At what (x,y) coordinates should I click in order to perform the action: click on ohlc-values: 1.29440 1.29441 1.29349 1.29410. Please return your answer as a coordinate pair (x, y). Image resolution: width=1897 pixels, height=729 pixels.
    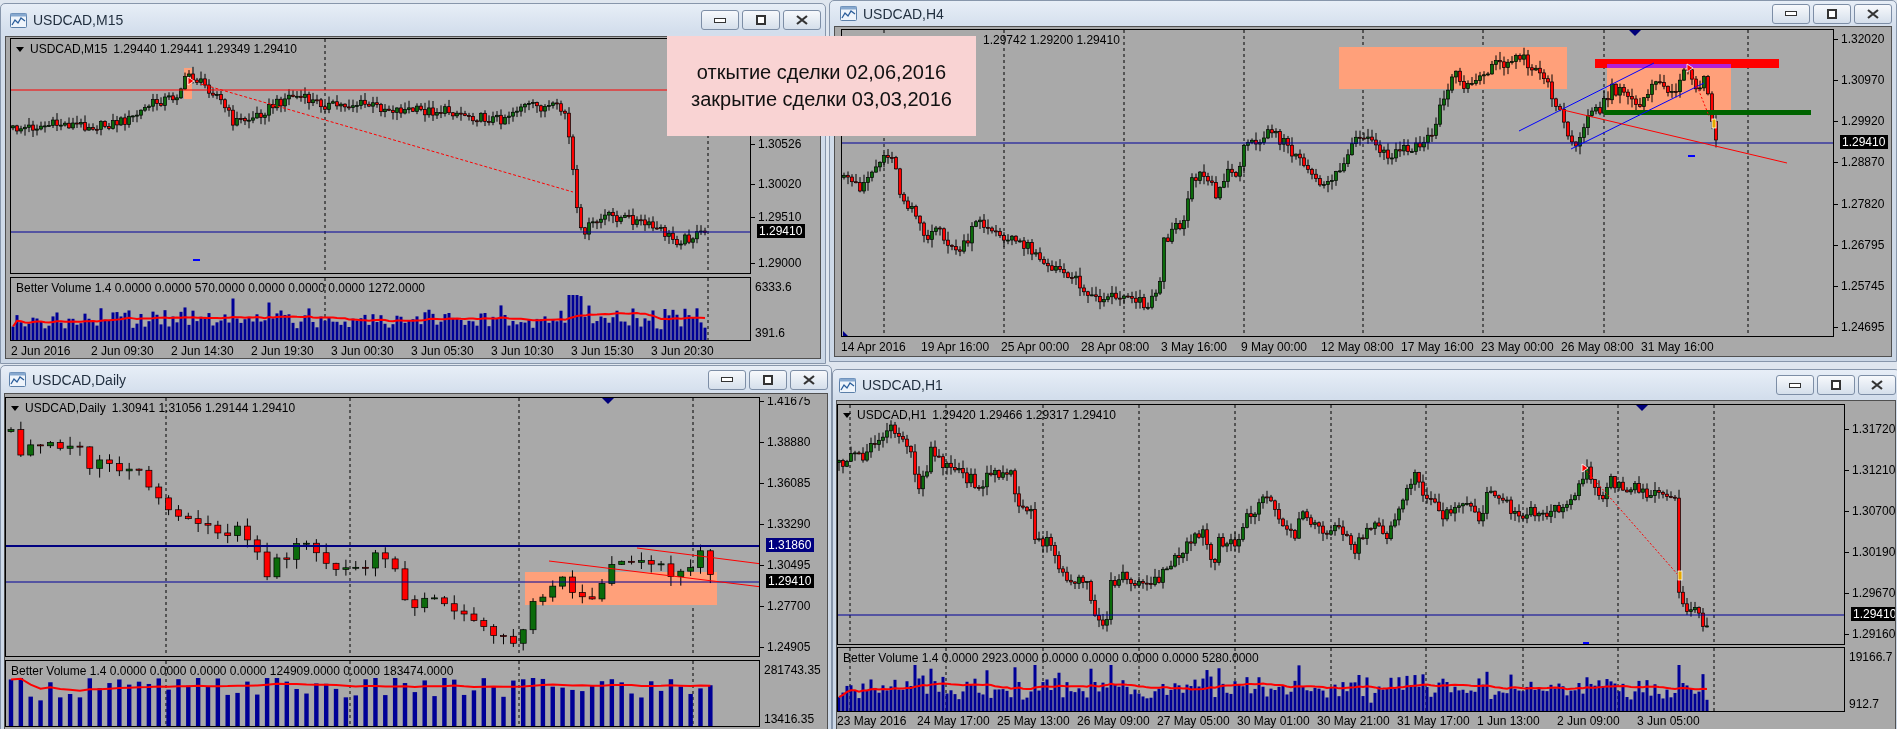
    Looking at the image, I should click on (205, 49).